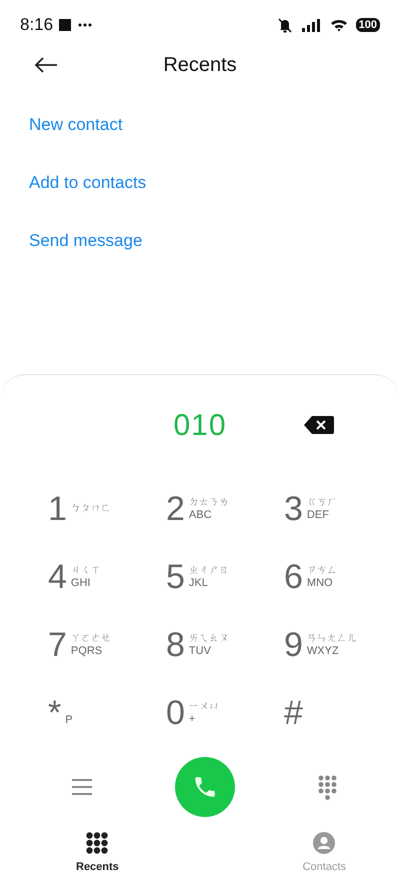 The height and width of the screenshot is (888, 400). What do you see at coordinates (368, 25) in the screenshot?
I see `battery-level: 100` at bounding box center [368, 25].